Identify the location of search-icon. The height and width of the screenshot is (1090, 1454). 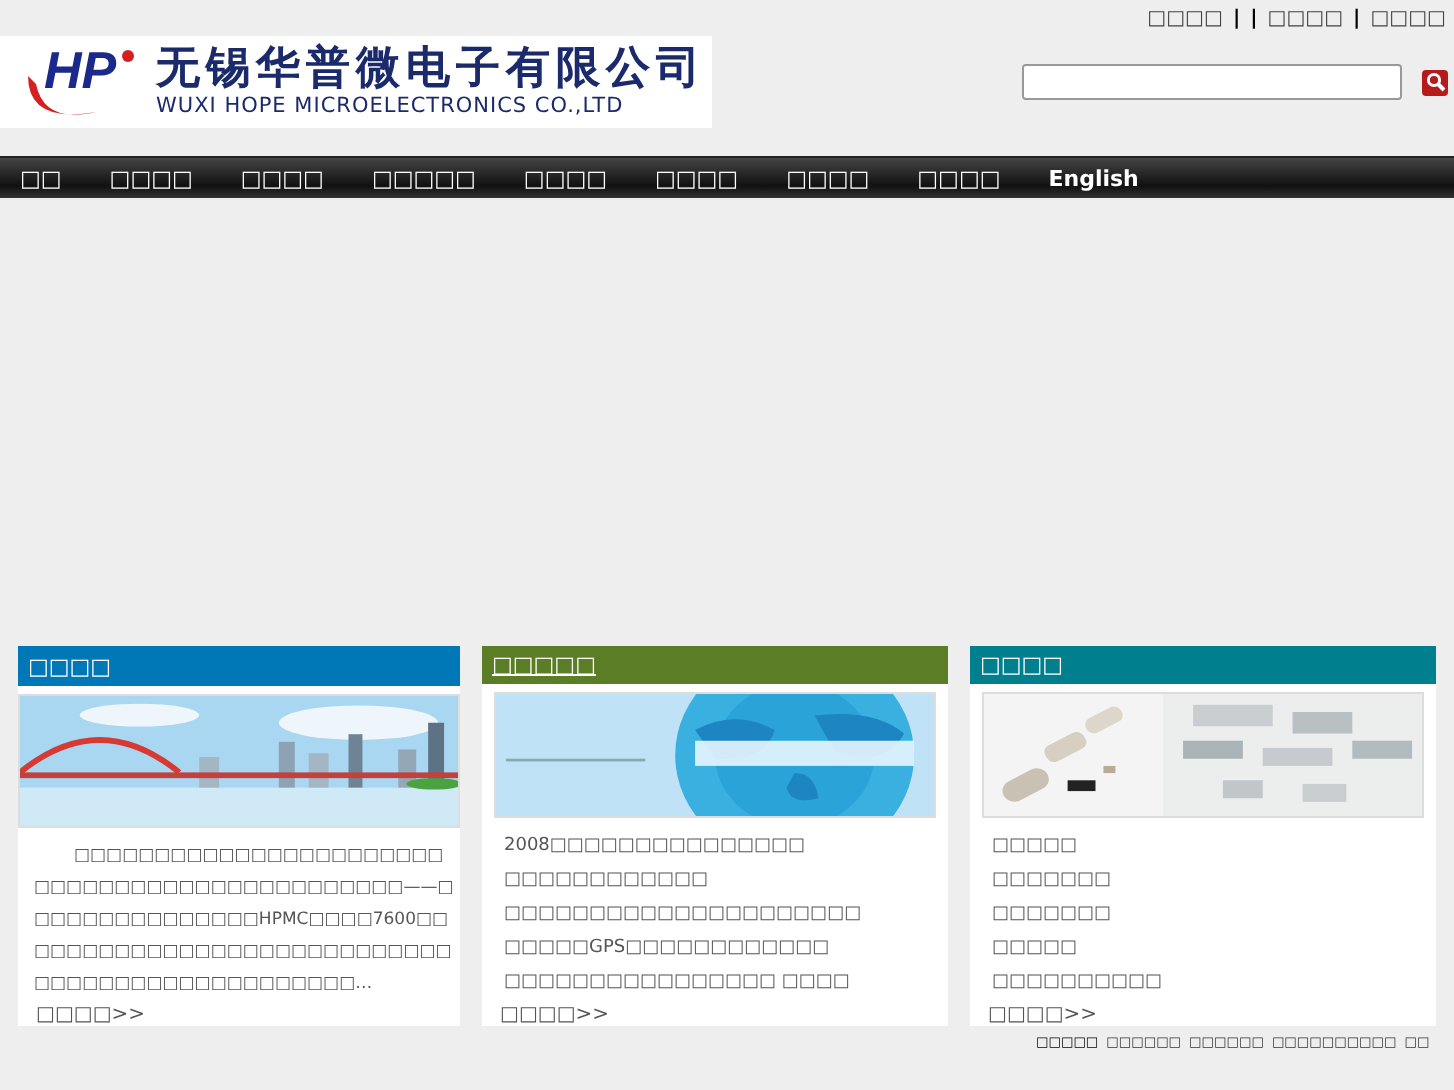
(1435, 82).